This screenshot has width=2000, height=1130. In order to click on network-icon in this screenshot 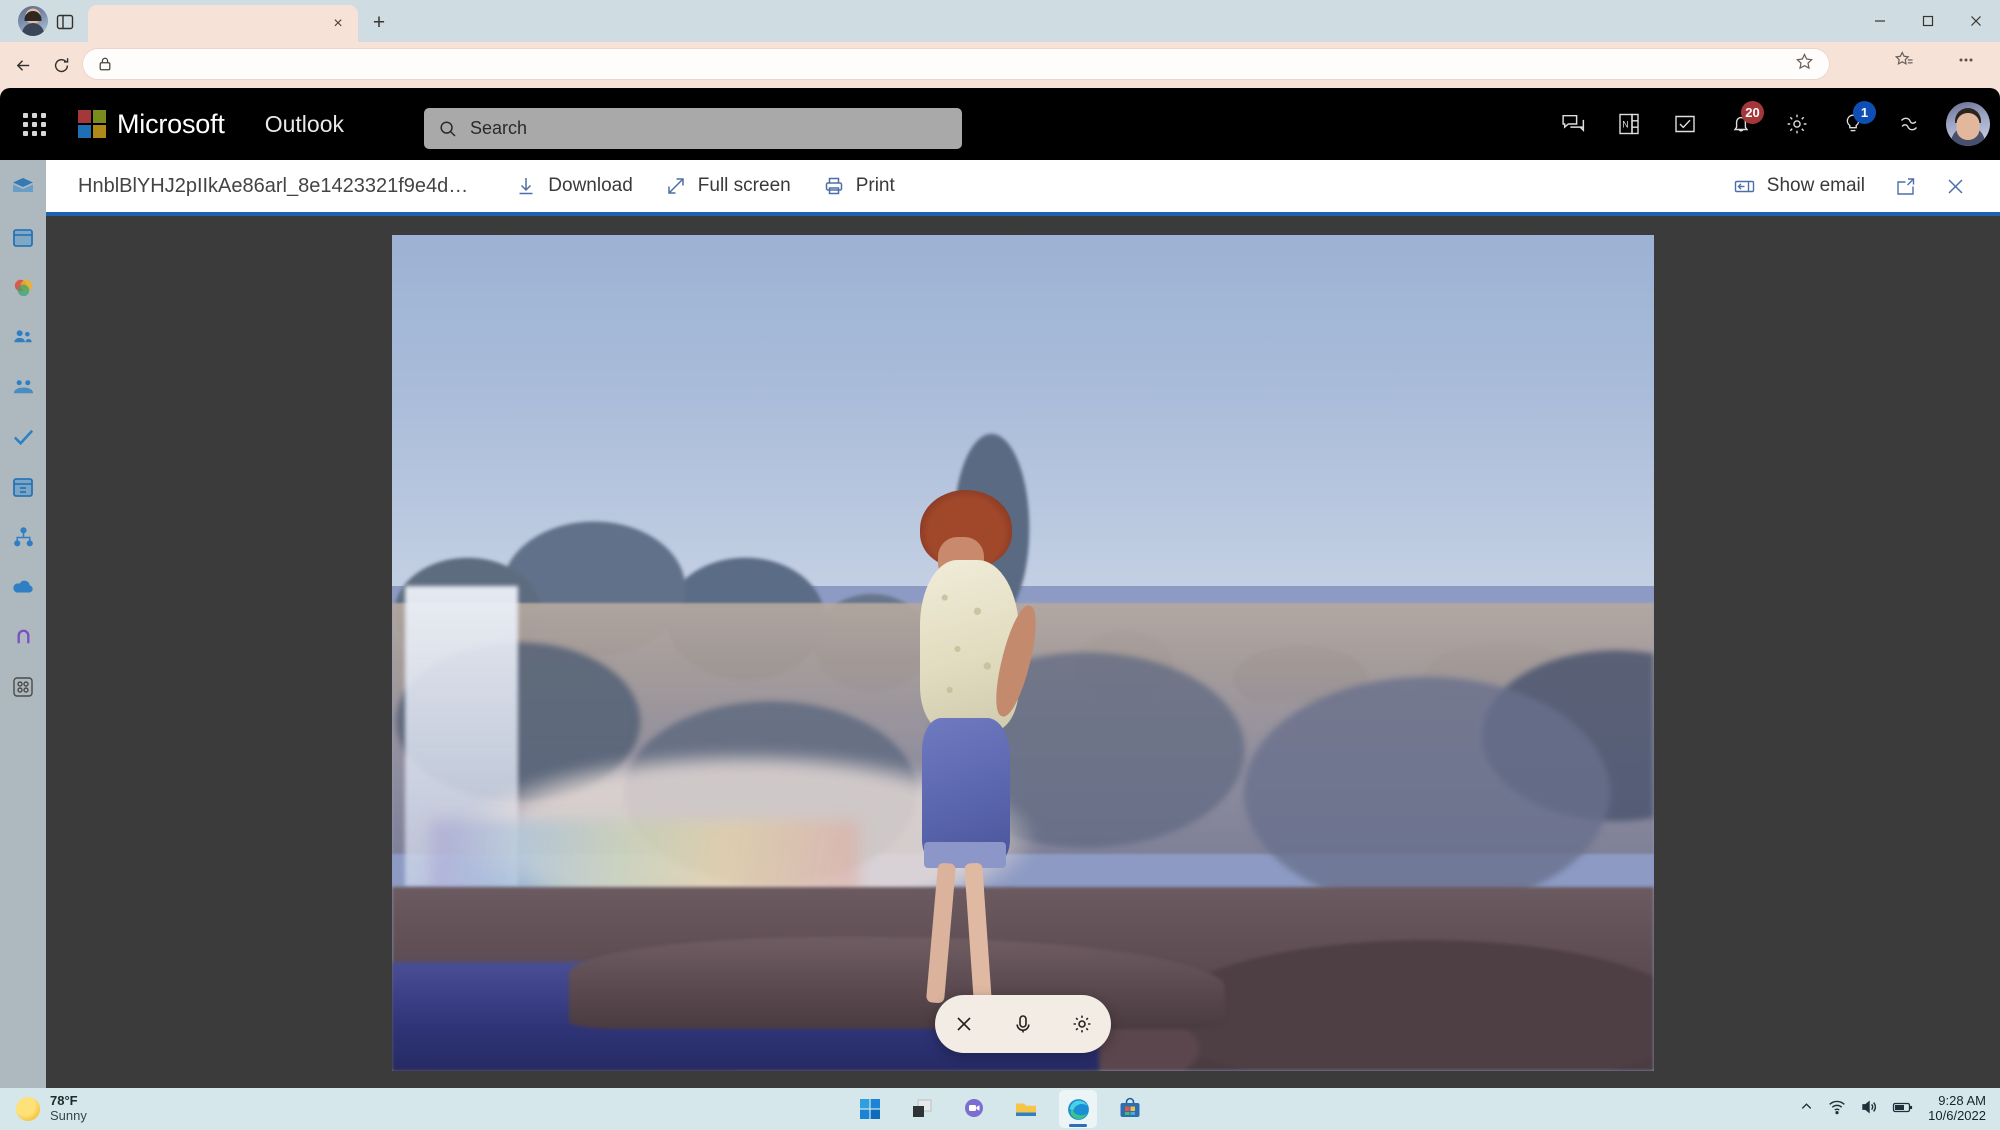, I will do `click(1837, 1109)`.